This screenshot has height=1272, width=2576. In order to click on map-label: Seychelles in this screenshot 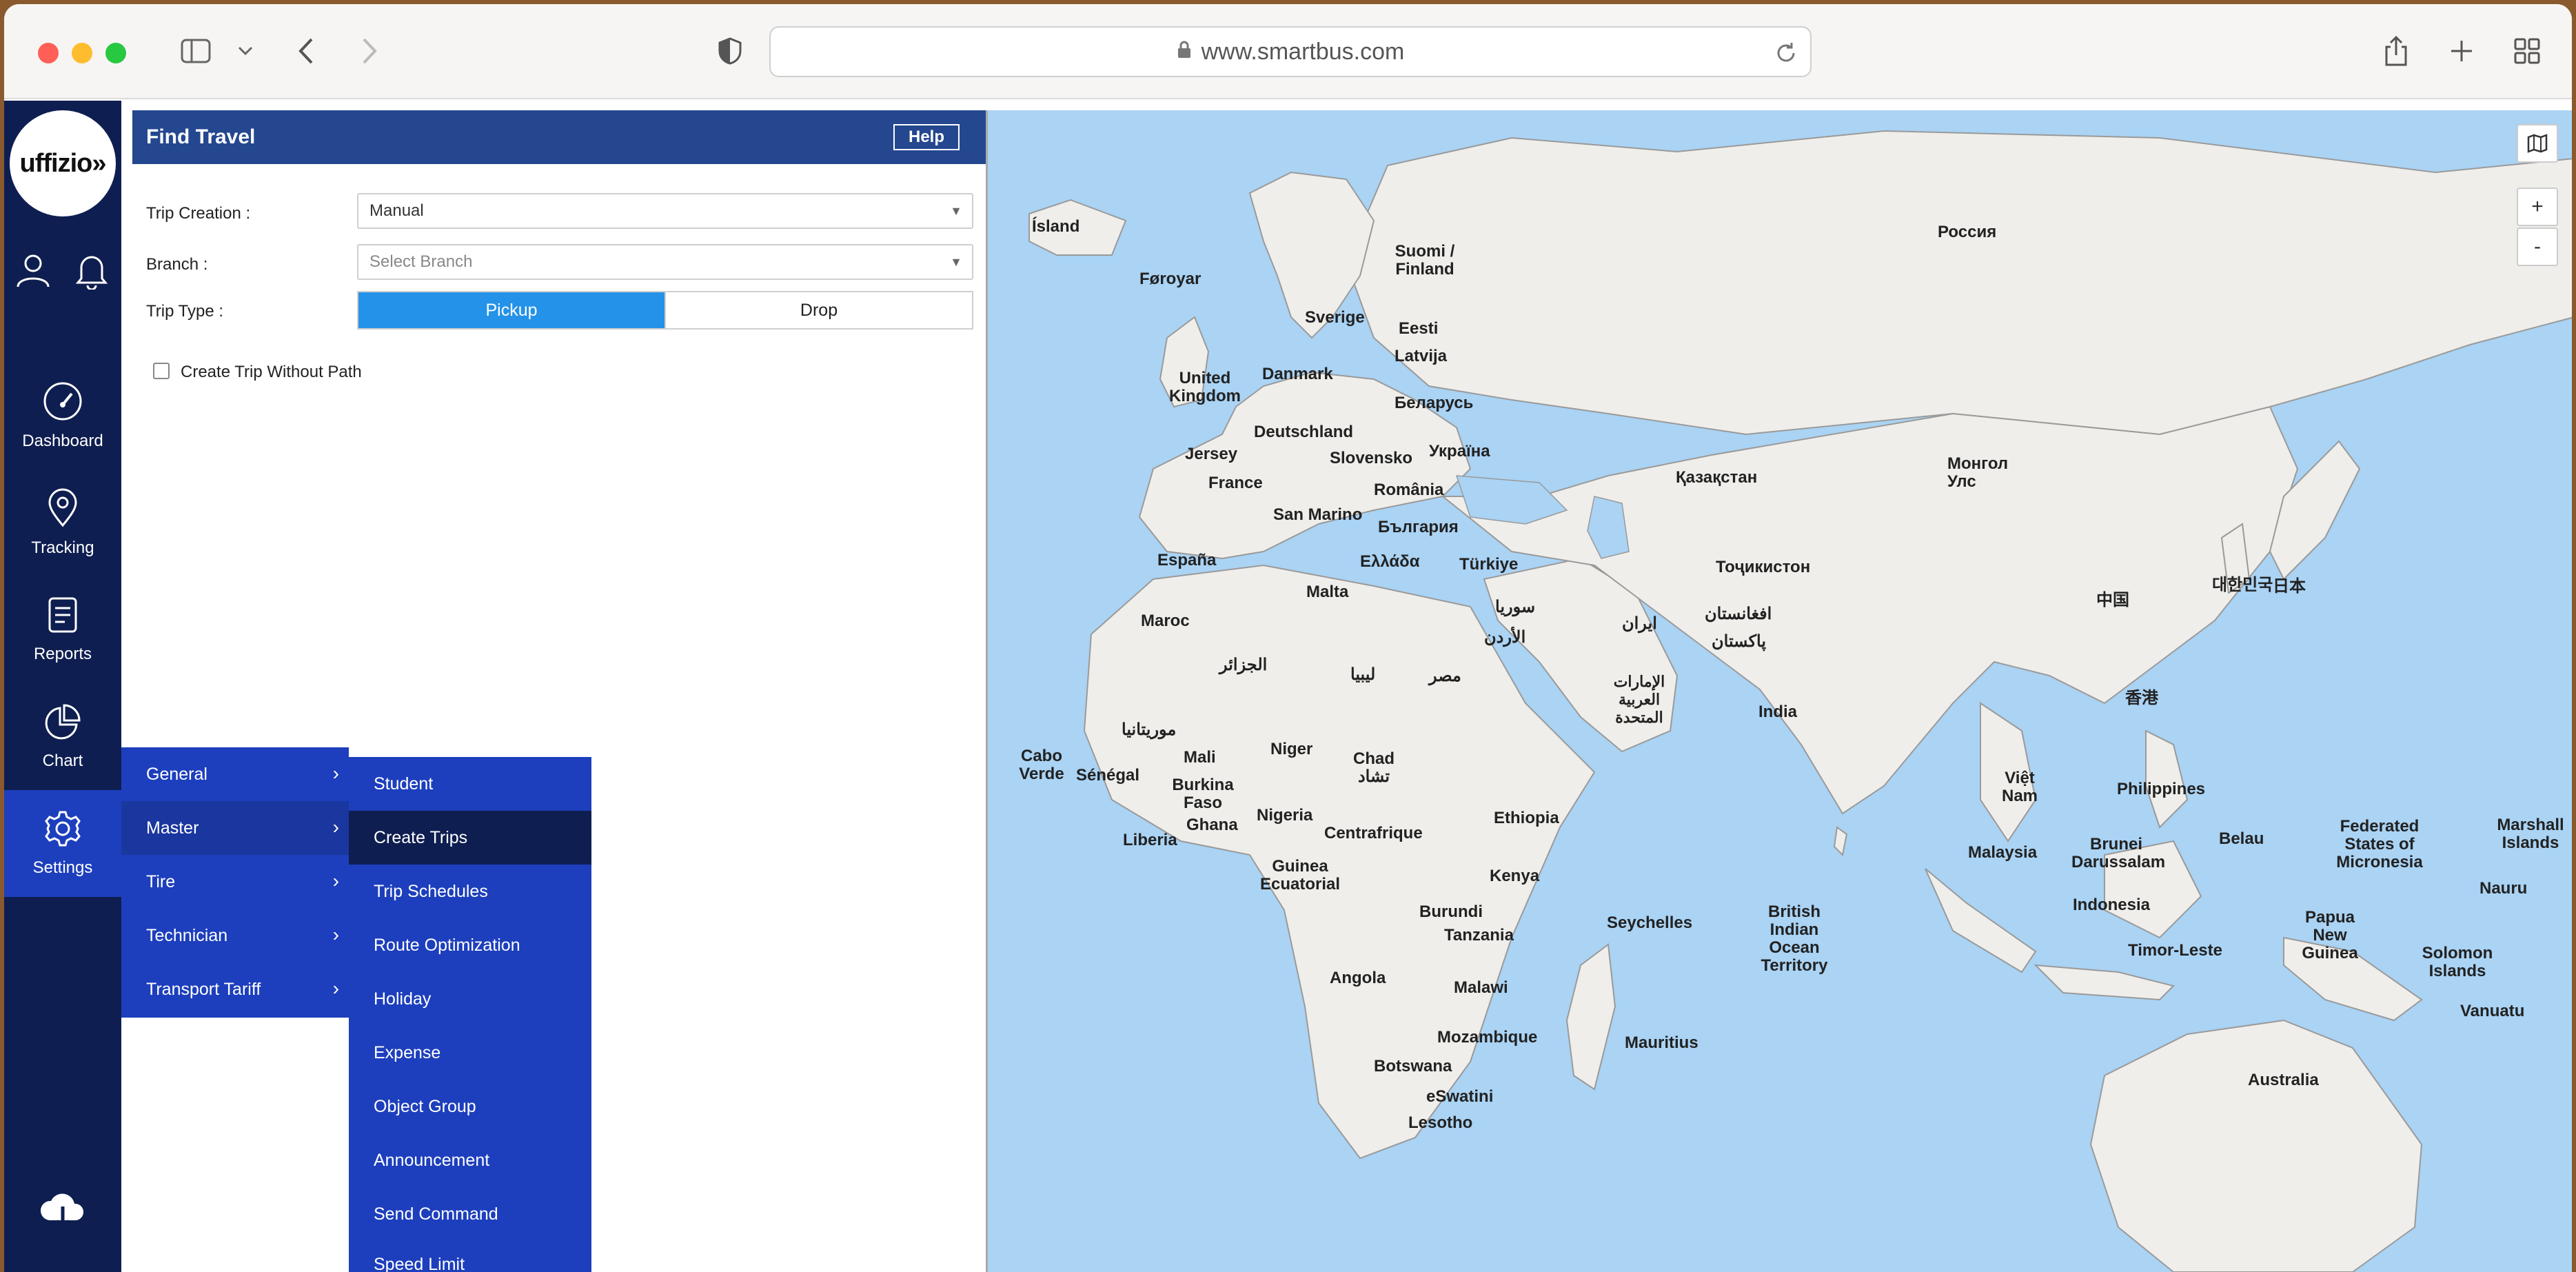, I will do `click(1650, 922)`.